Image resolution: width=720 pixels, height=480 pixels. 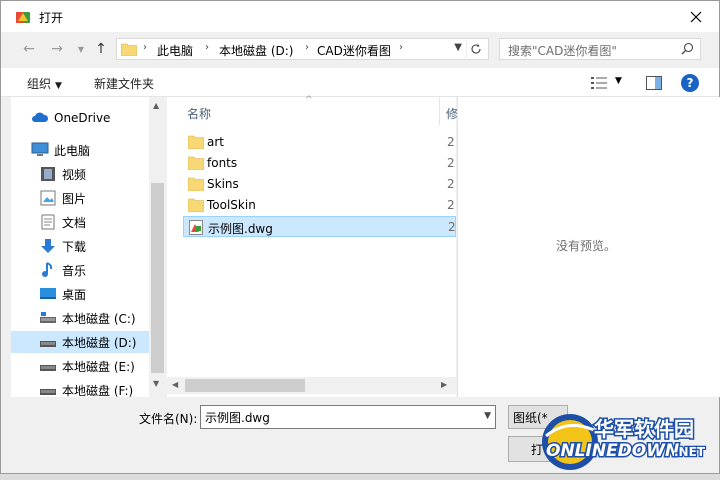 I want to click on cloud-icon, so click(x=40, y=117).